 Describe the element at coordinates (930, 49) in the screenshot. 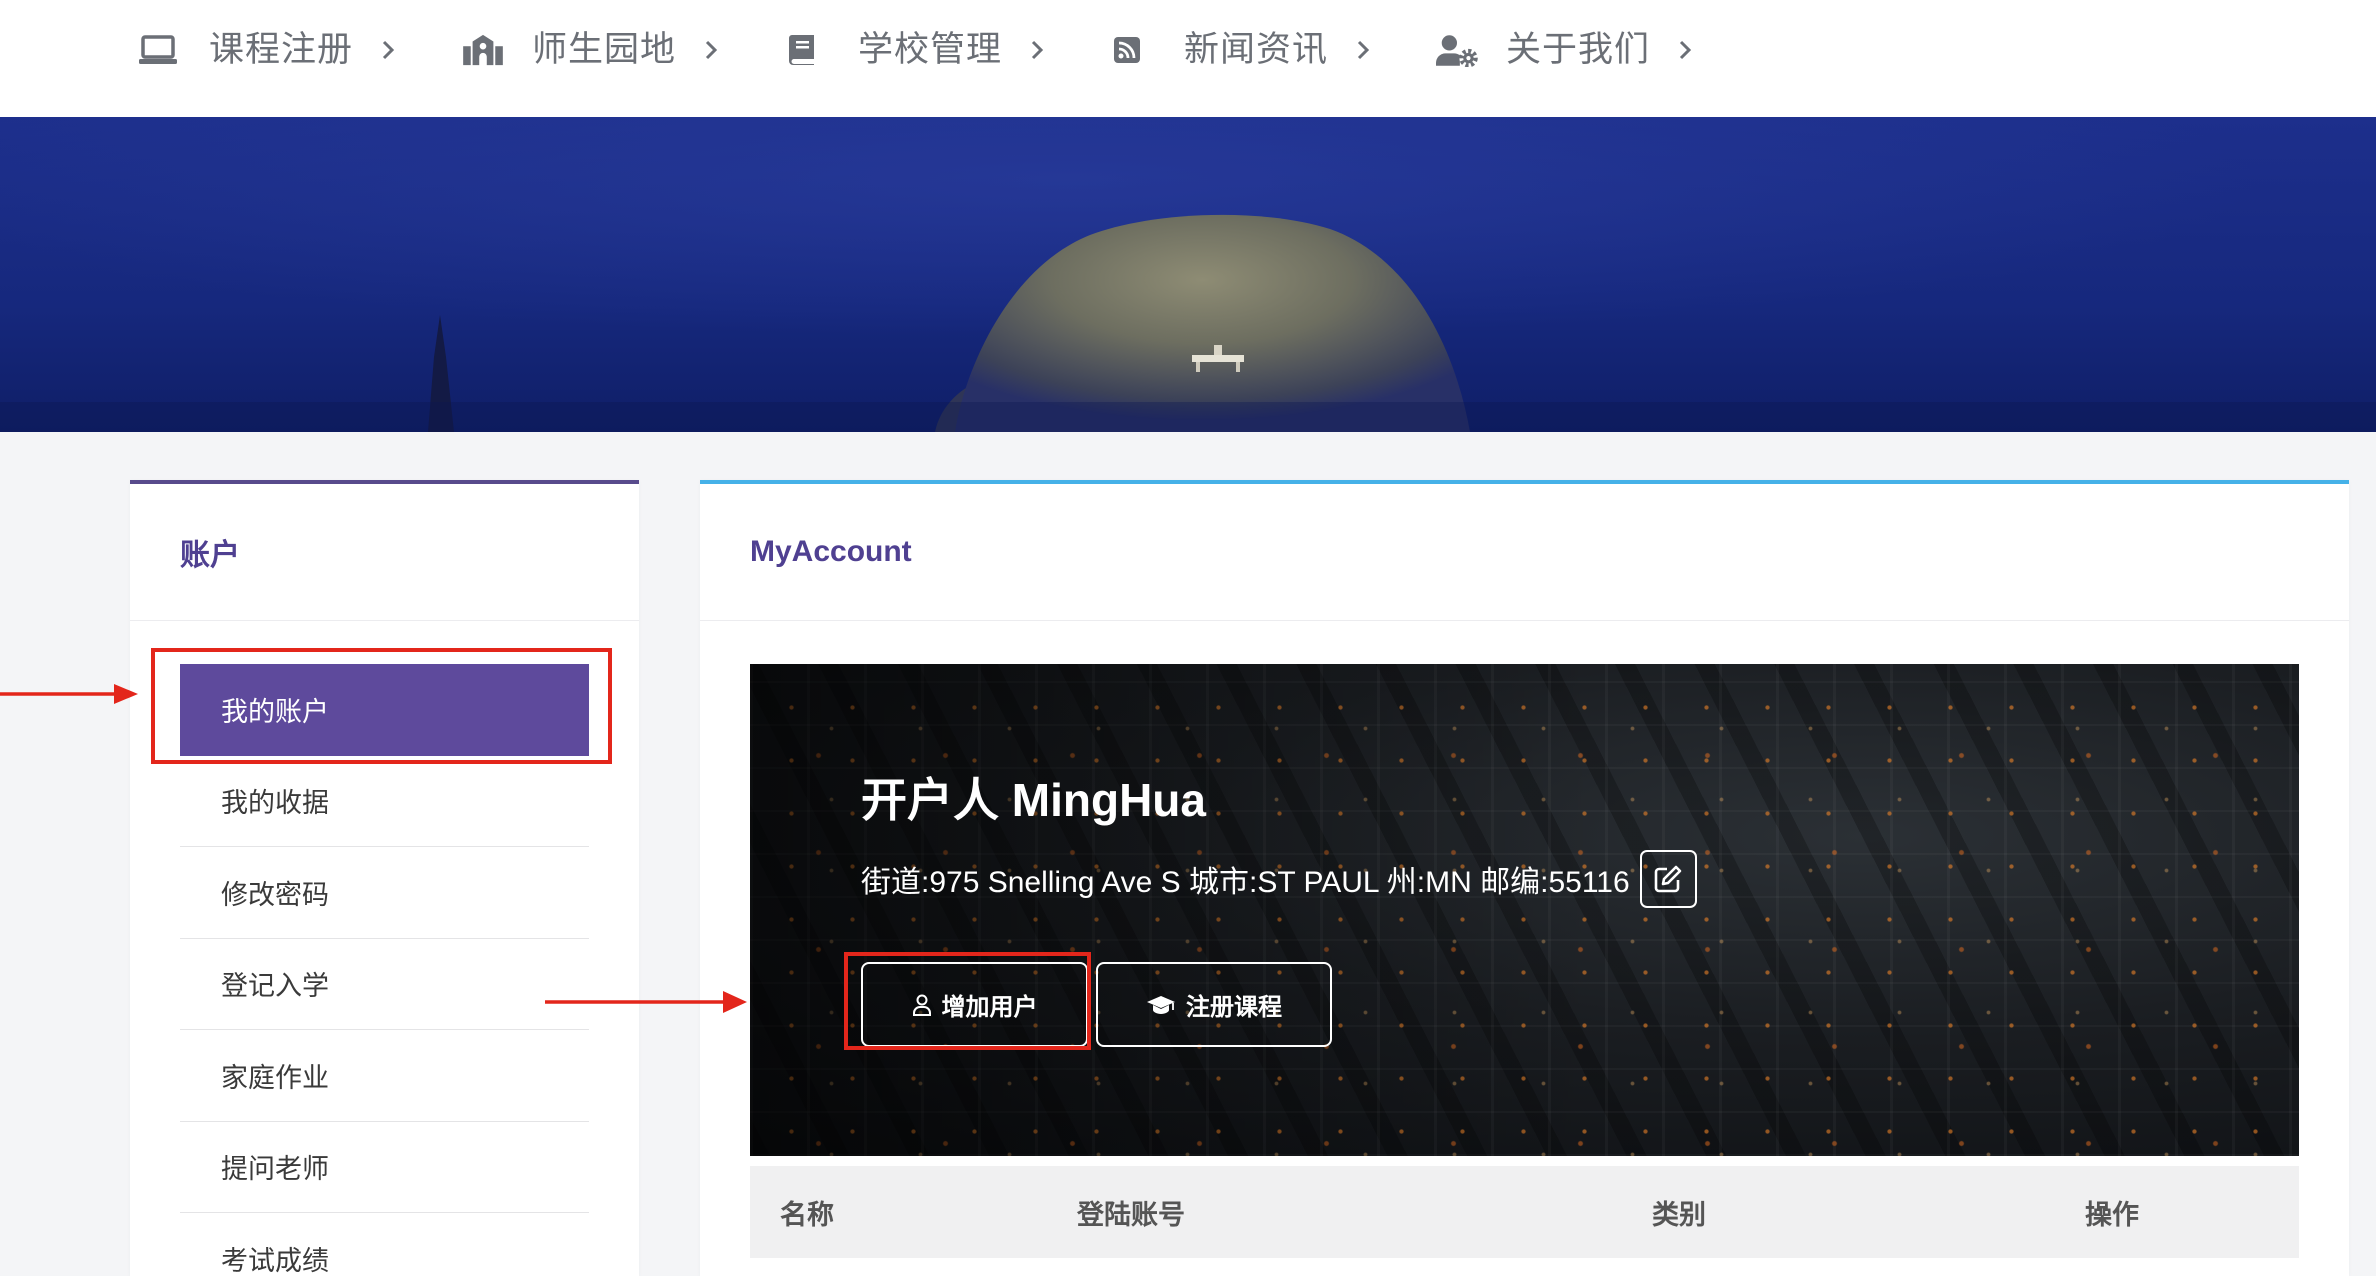

I see `nav-item-label: 学校管理` at that location.